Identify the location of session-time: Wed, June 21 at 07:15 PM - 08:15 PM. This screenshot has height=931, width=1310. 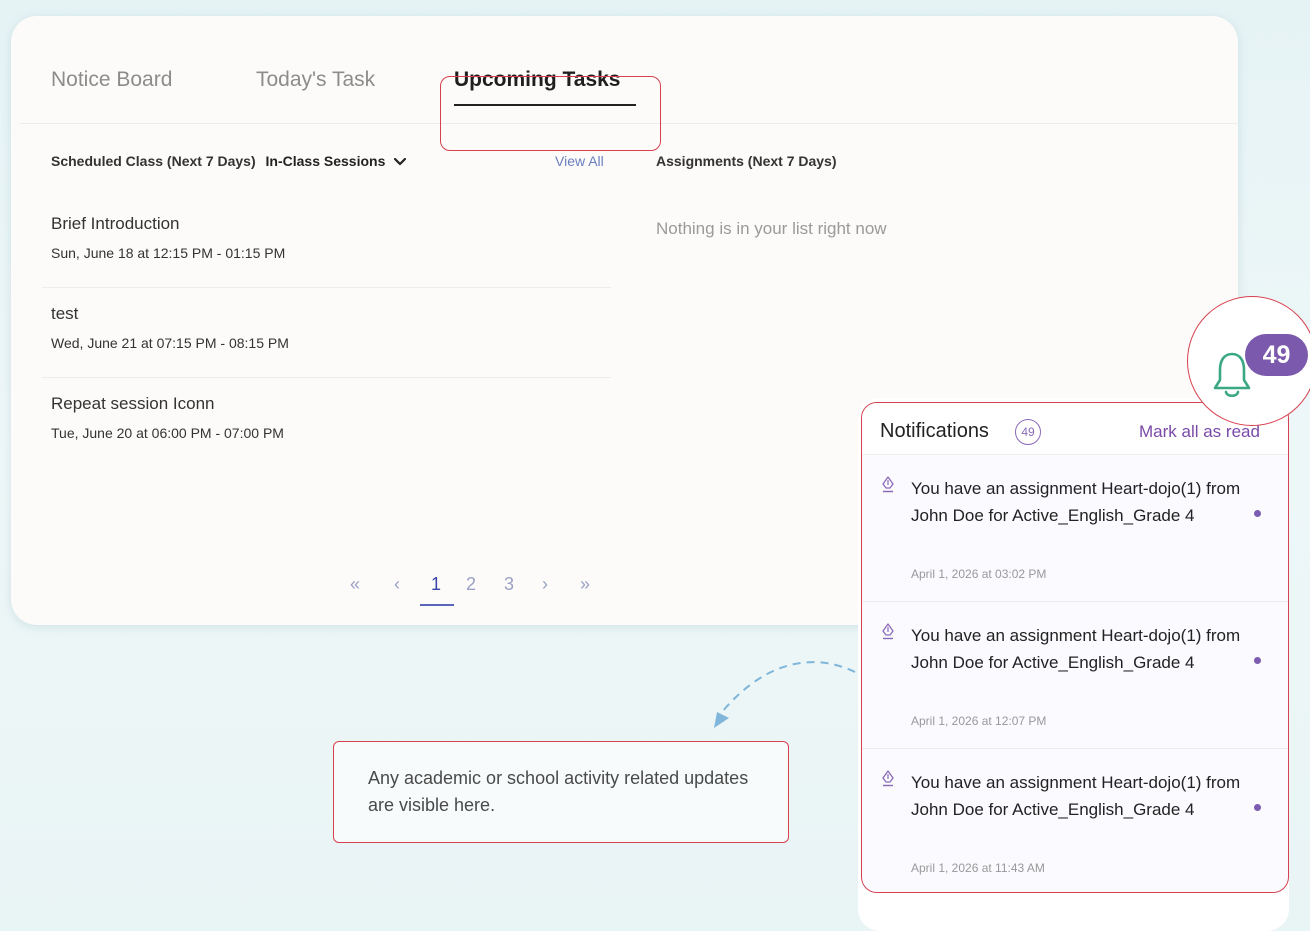
(170, 343).